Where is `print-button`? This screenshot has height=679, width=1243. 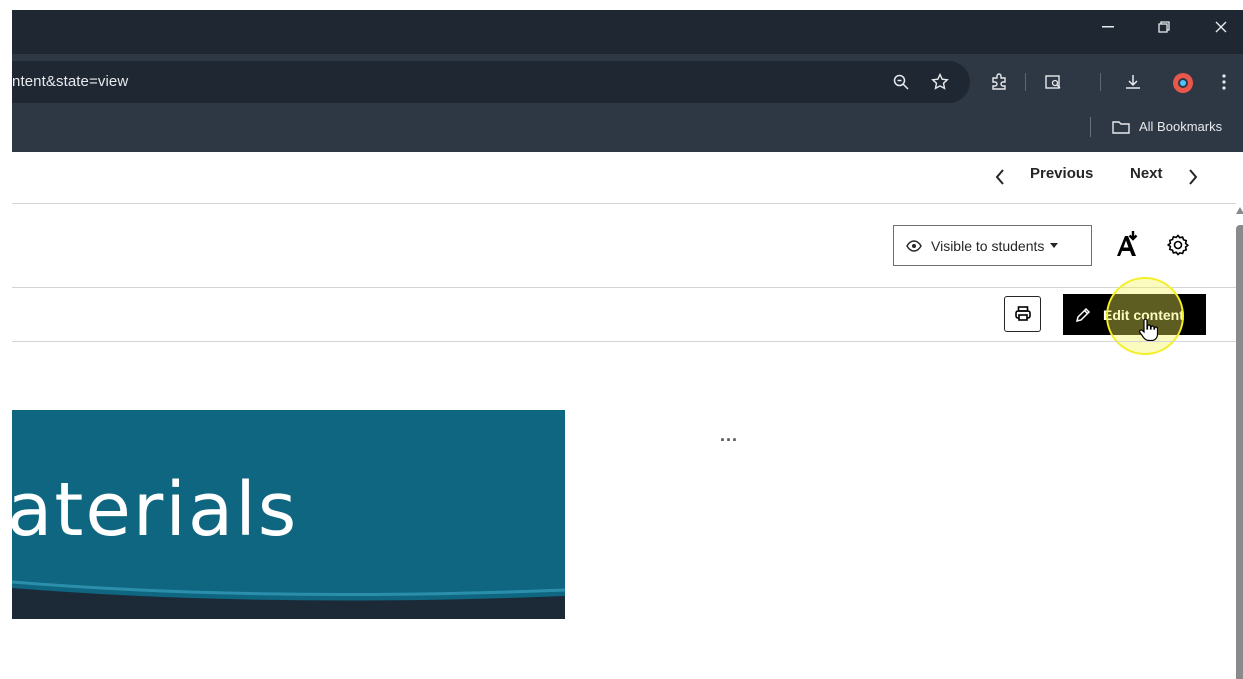 print-button is located at coordinates (1022, 314).